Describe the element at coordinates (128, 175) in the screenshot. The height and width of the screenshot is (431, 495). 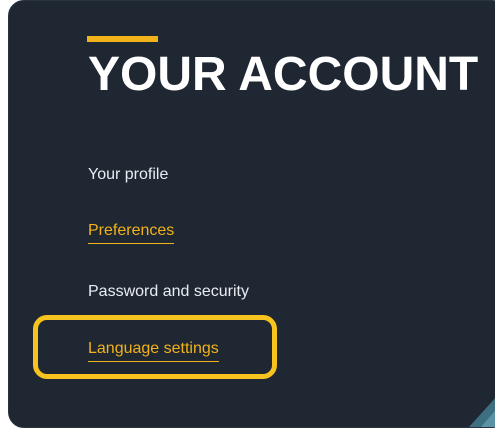
I see `menu-item-your-profile: Your profile` at that location.